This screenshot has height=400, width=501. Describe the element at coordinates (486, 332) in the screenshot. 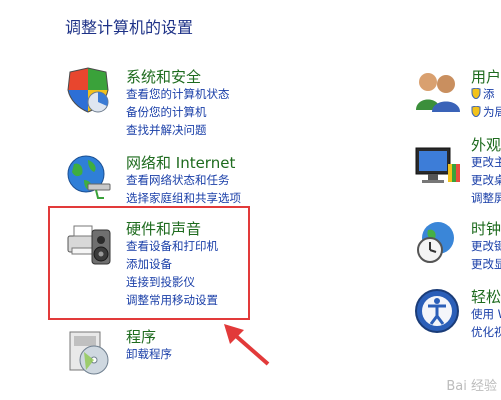

I see `link-optimize-visual: 优化视` at that location.